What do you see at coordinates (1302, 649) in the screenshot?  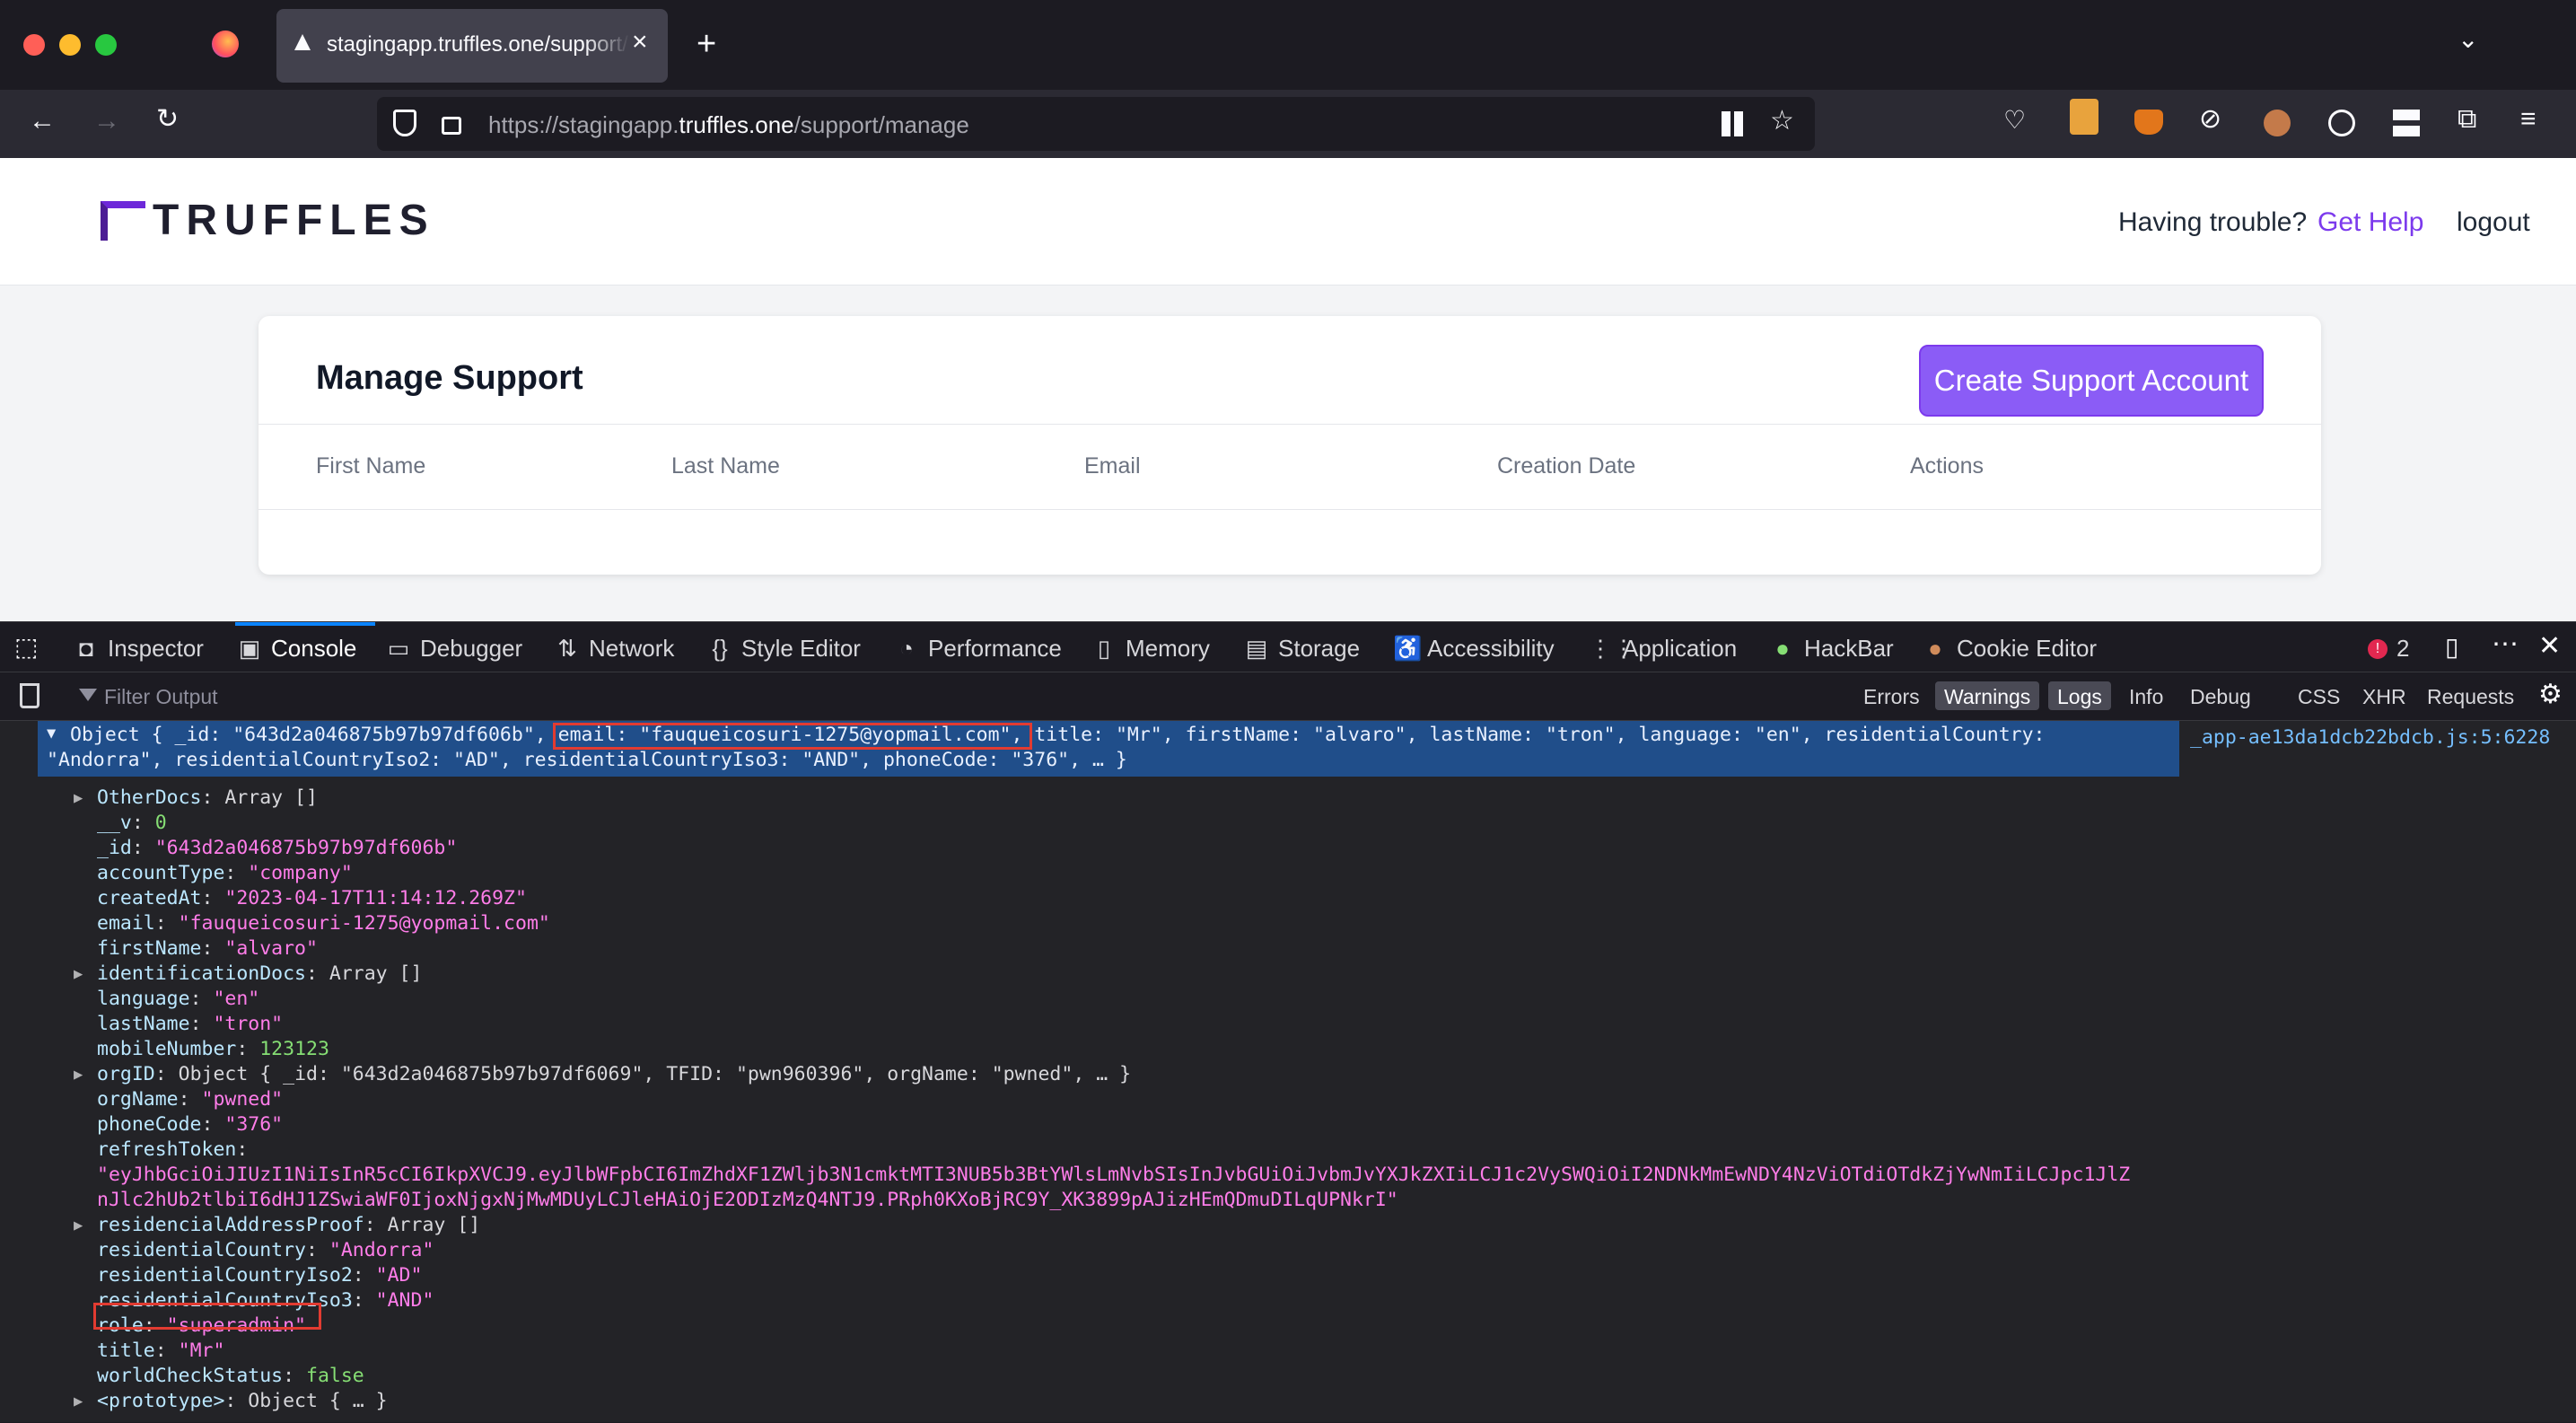 I see `tab-storage: ▤ Storage` at bounding box center [1302, 649].